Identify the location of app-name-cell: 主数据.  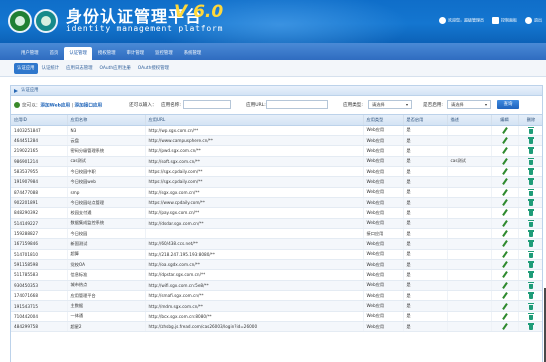
(106, 306).